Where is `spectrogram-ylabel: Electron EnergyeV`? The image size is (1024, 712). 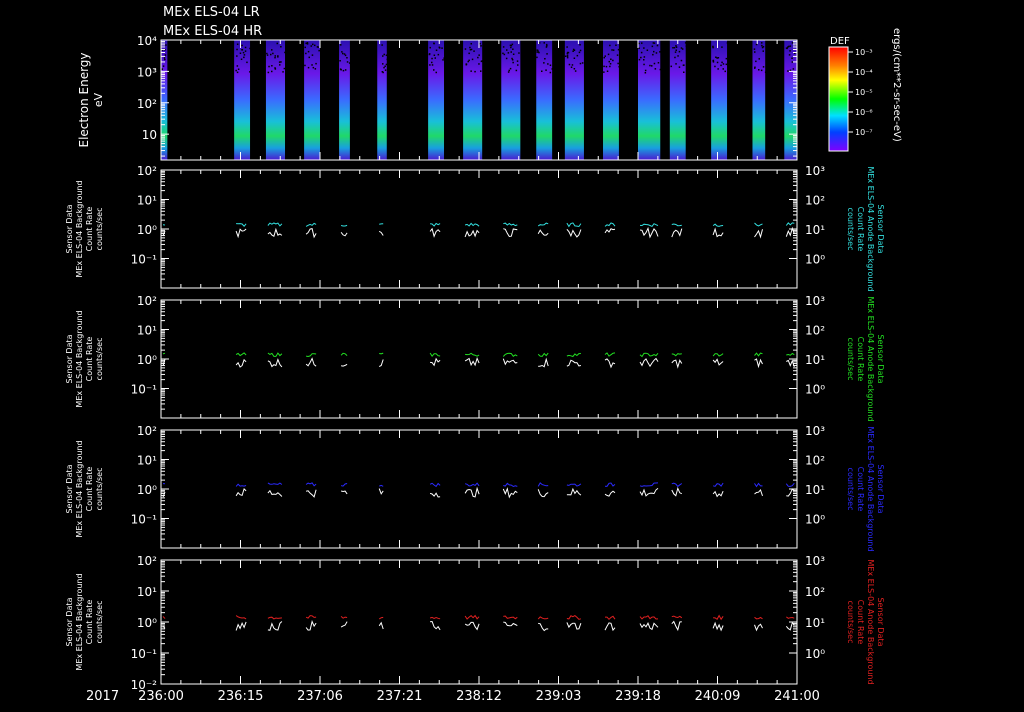 spectrogram-ylabel: Electron EnergyeV is located at coordinates (91, 99).